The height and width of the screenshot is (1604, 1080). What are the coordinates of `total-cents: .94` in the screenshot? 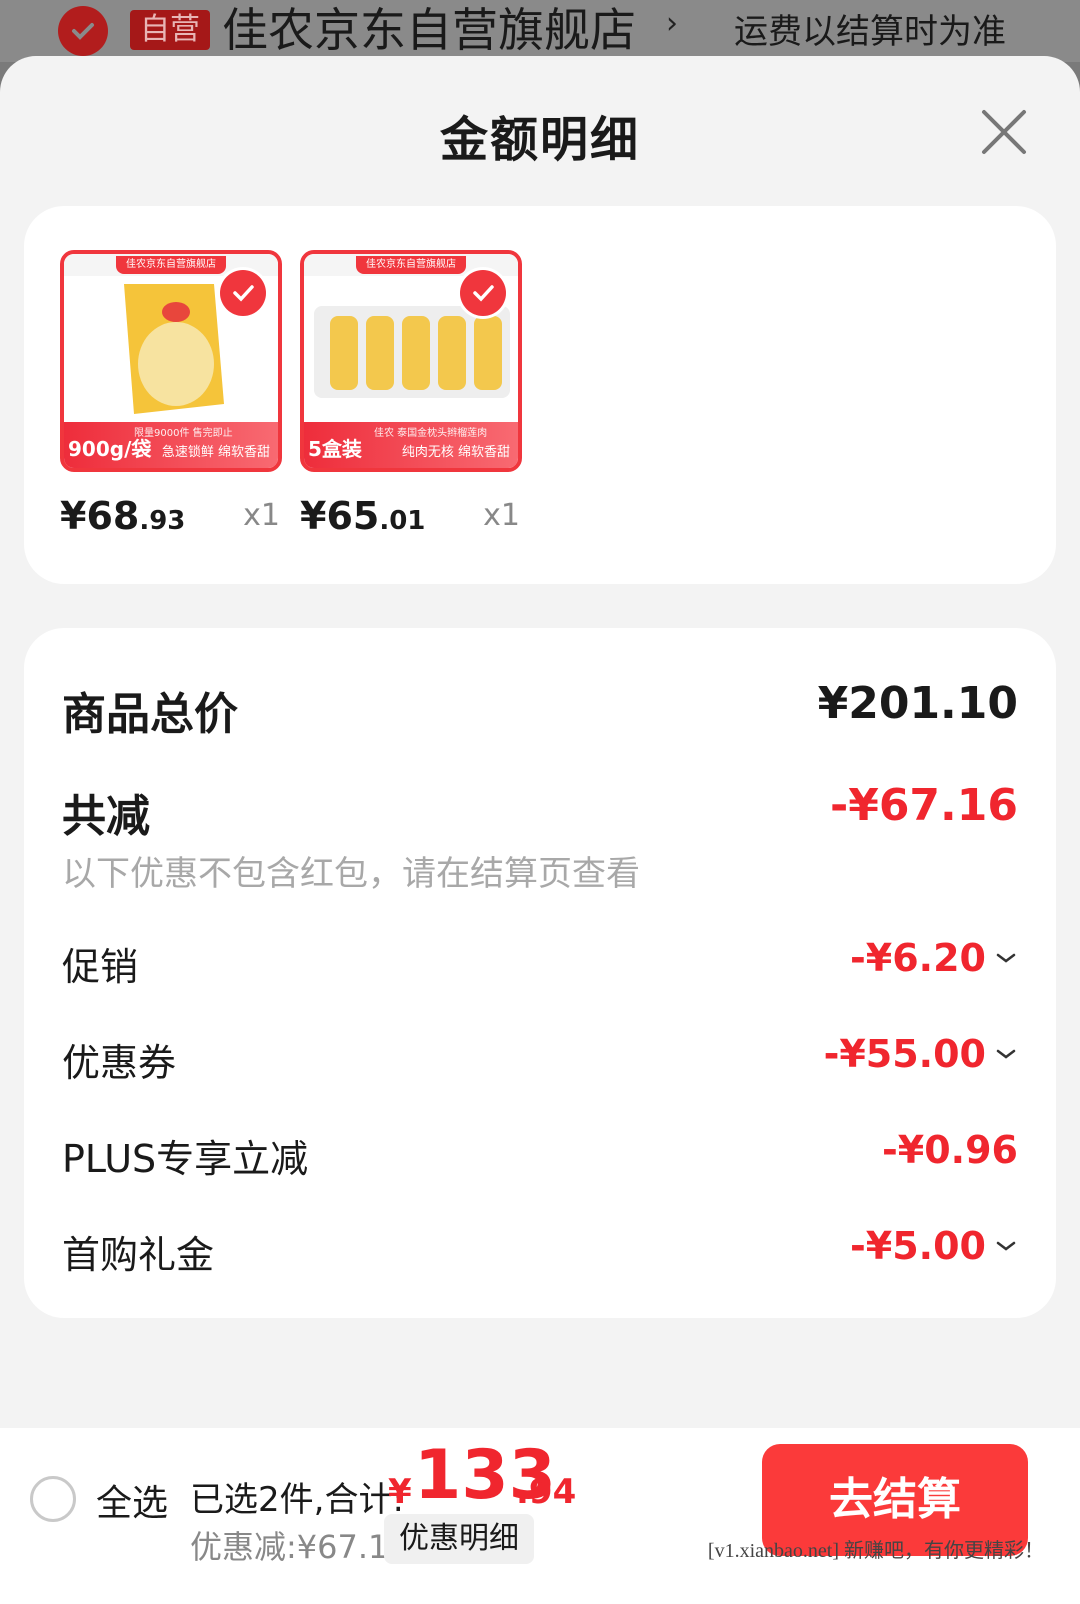 It's located at (546, 1492).